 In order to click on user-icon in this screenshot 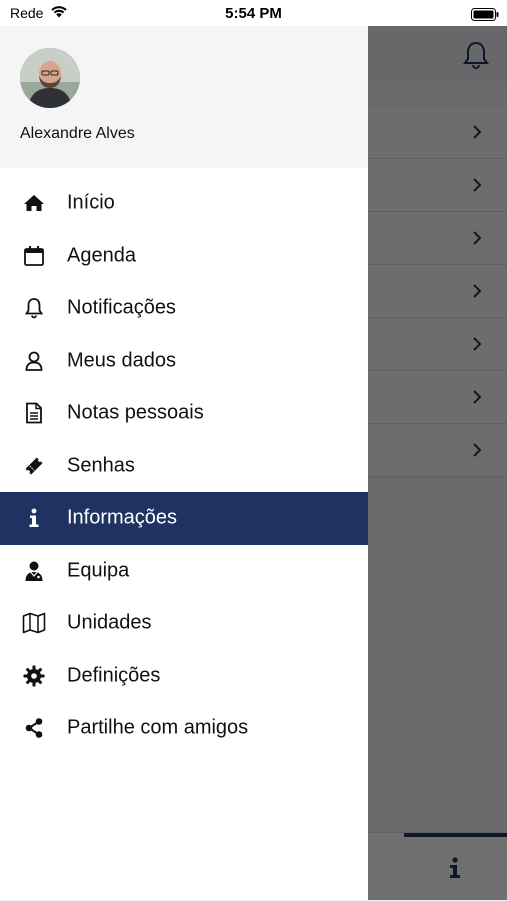, I will do `click(34, 361)`.